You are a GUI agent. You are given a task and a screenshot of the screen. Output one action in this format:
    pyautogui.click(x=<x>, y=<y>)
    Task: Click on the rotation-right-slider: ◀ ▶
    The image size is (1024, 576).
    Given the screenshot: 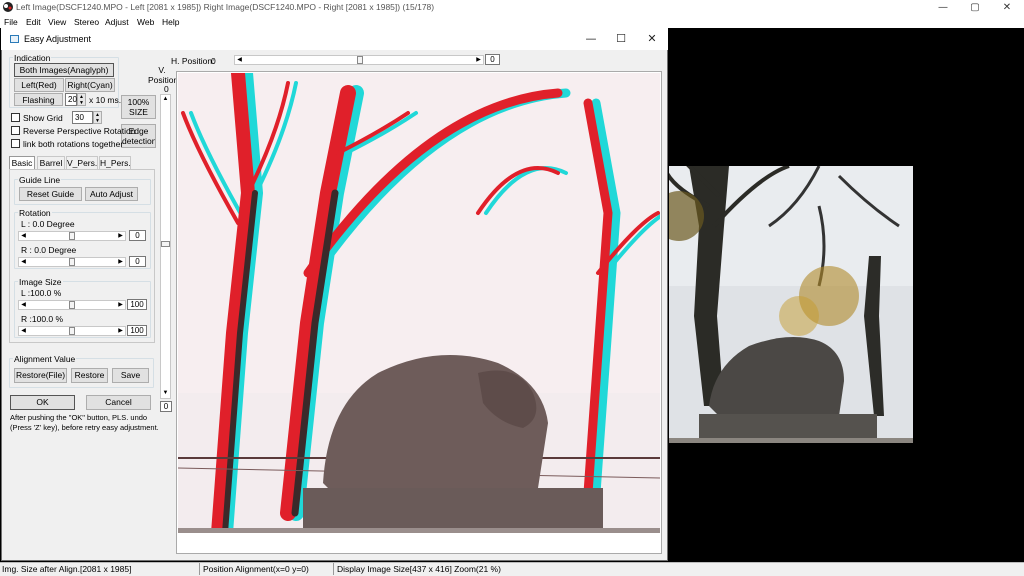 What is the action you would take?
    pyautogui.click(x=72, y=262)
    